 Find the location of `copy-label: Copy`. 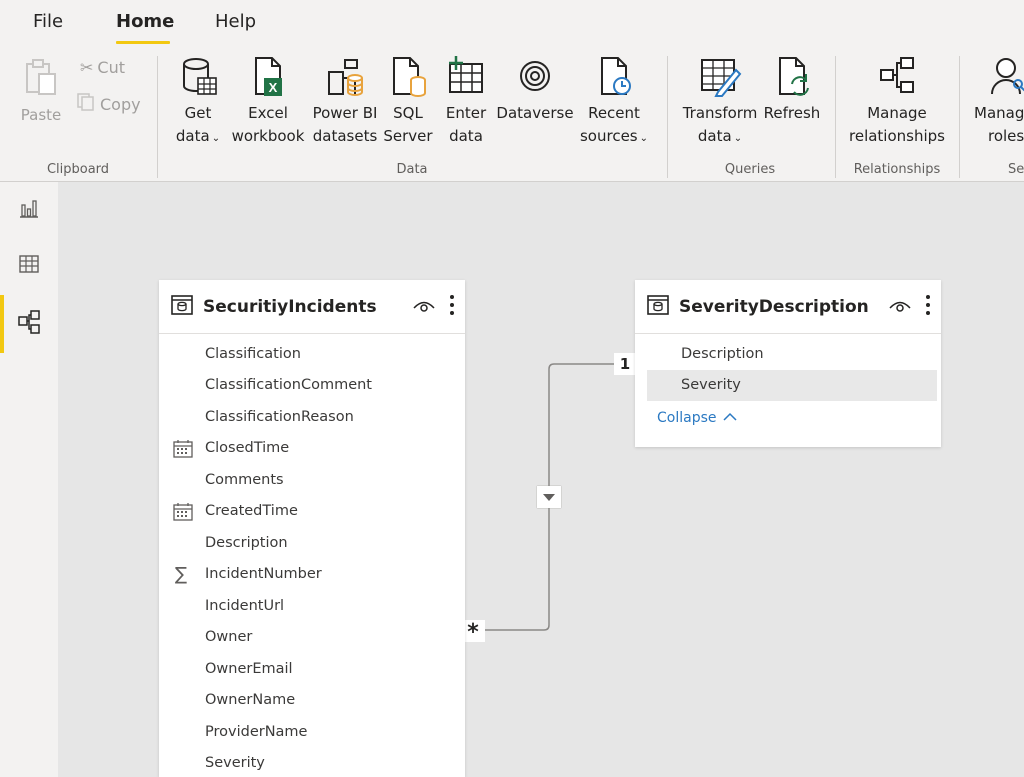

copy-label: Copy is located at coordinates (120, 104).